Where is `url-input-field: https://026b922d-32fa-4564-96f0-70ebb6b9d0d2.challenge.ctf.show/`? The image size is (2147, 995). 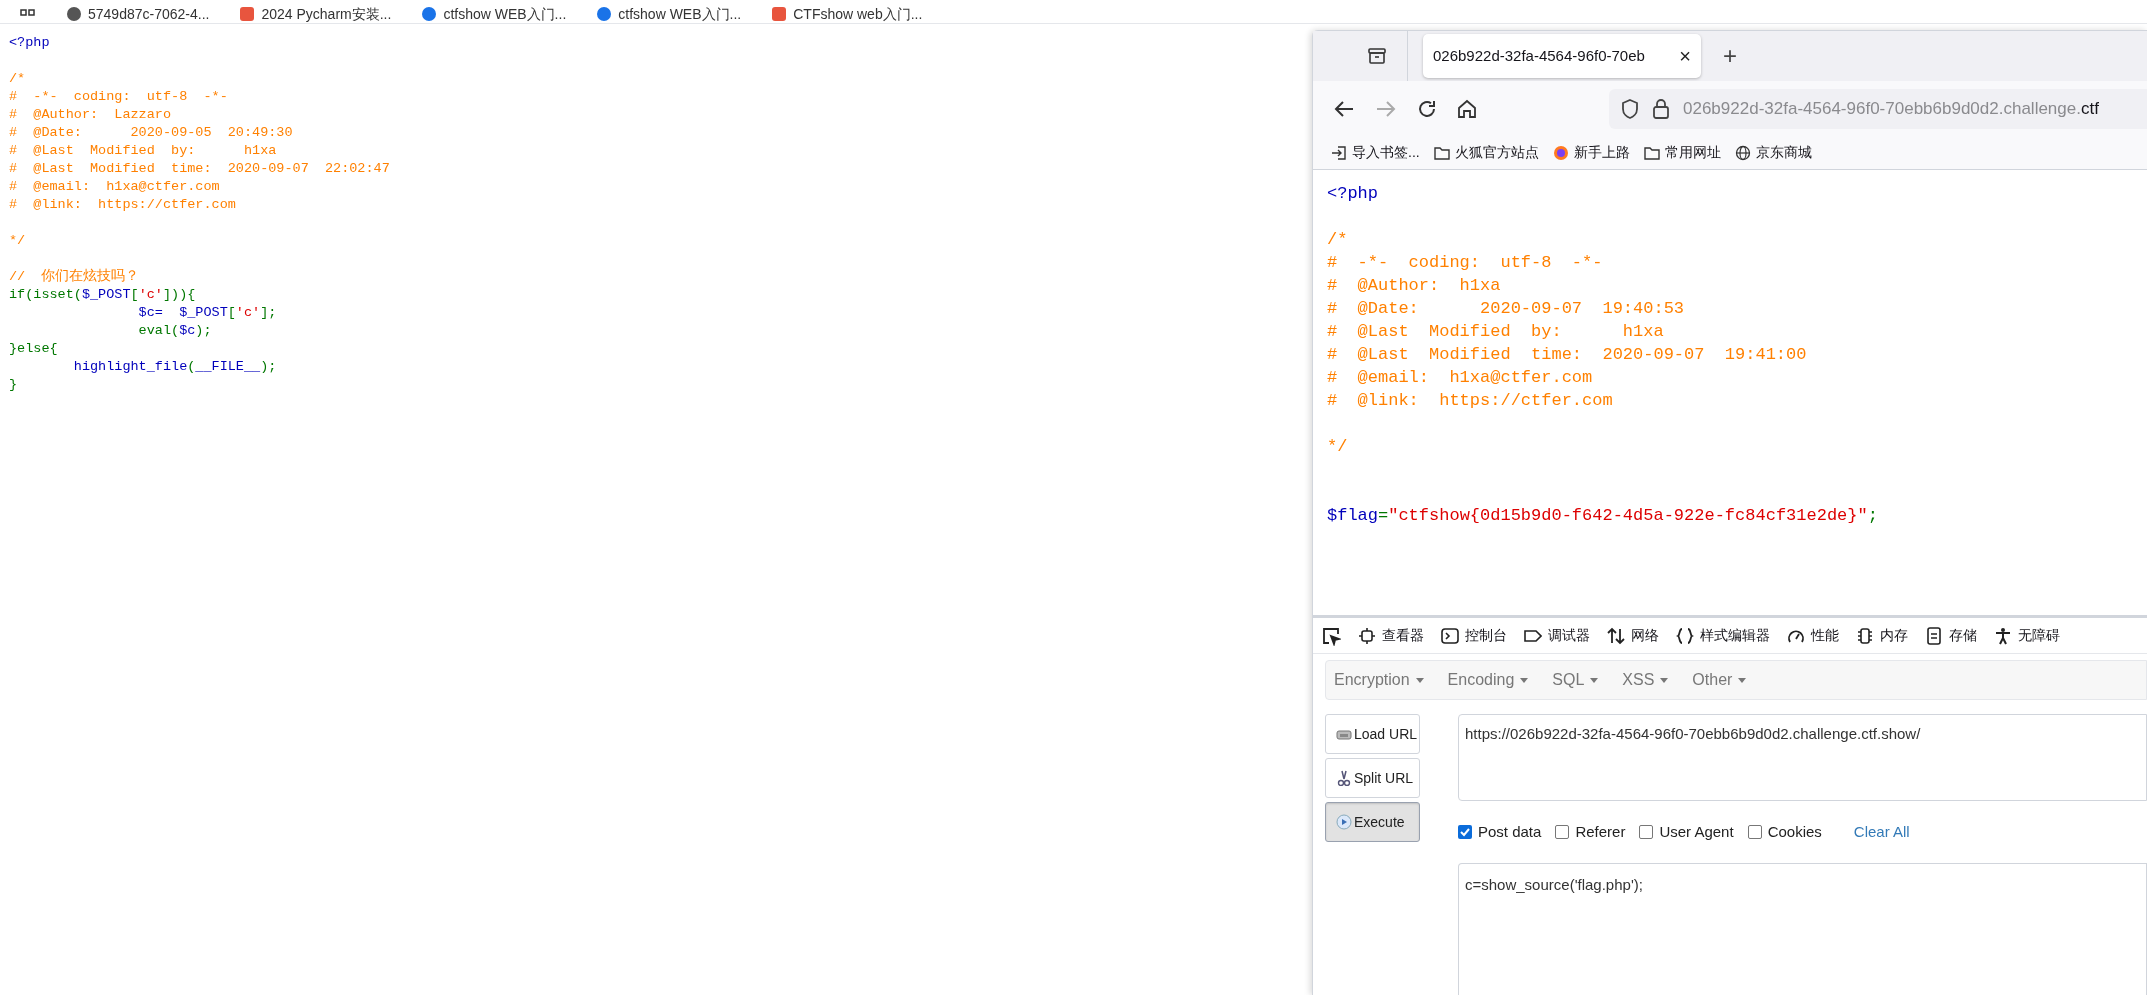 url-input-field: https://026b922d-32fa-4564-96f0-70ebb6b9d0d2.challenge.ctf.show/ is located at coordinates (1802, 757).